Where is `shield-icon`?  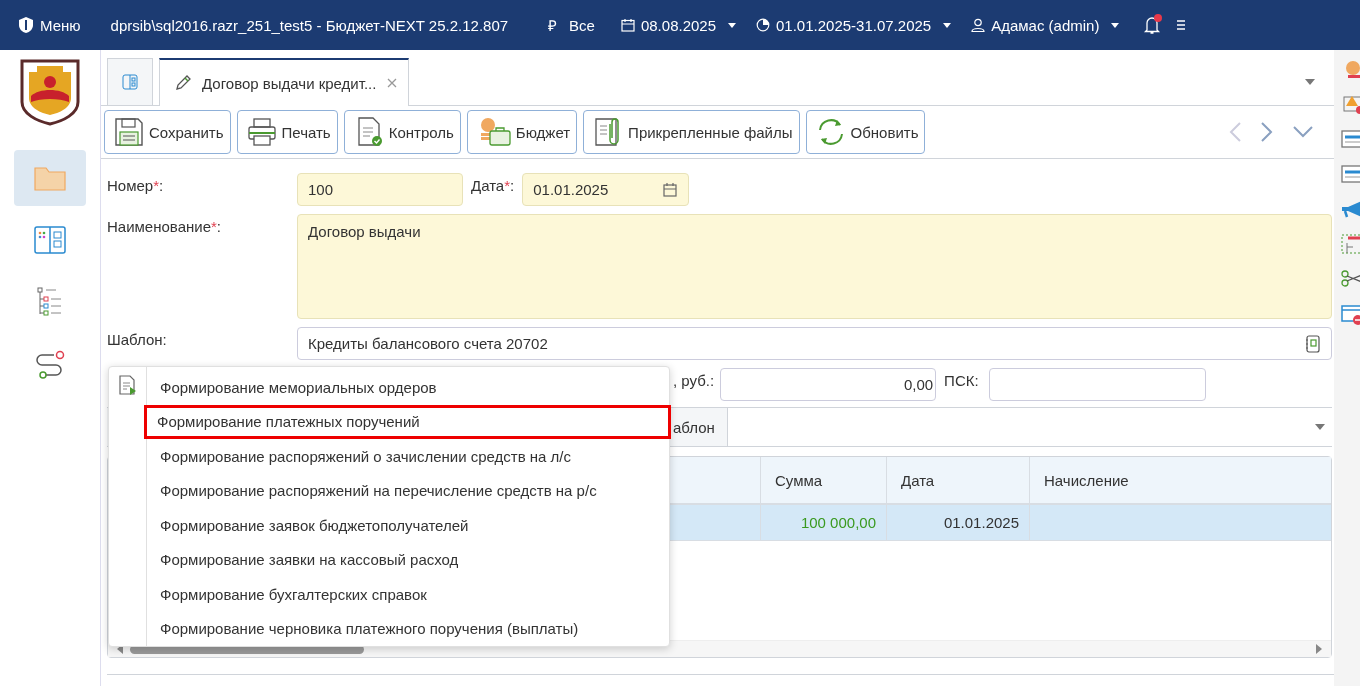
shield-icon is located at coordinates (26, 25).